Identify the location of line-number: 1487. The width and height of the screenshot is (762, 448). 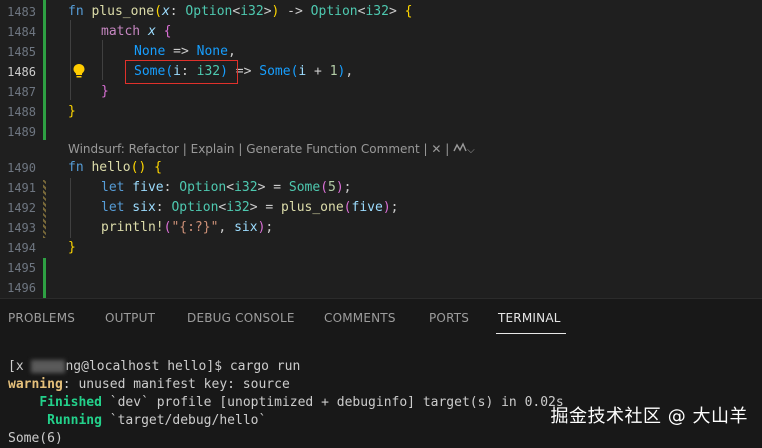
(21, 92).